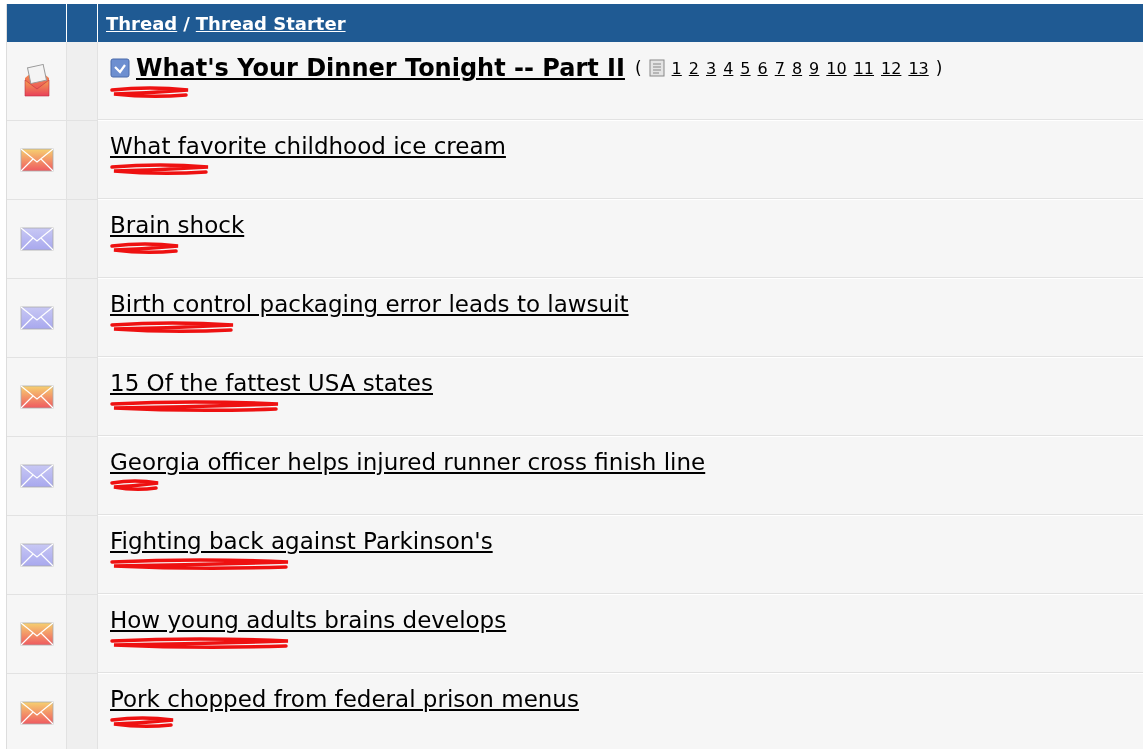 The image size is (1143, 749). Describe the element at coordinates (745, 68) in the screenshot. I see `page-link: 5` at that location.